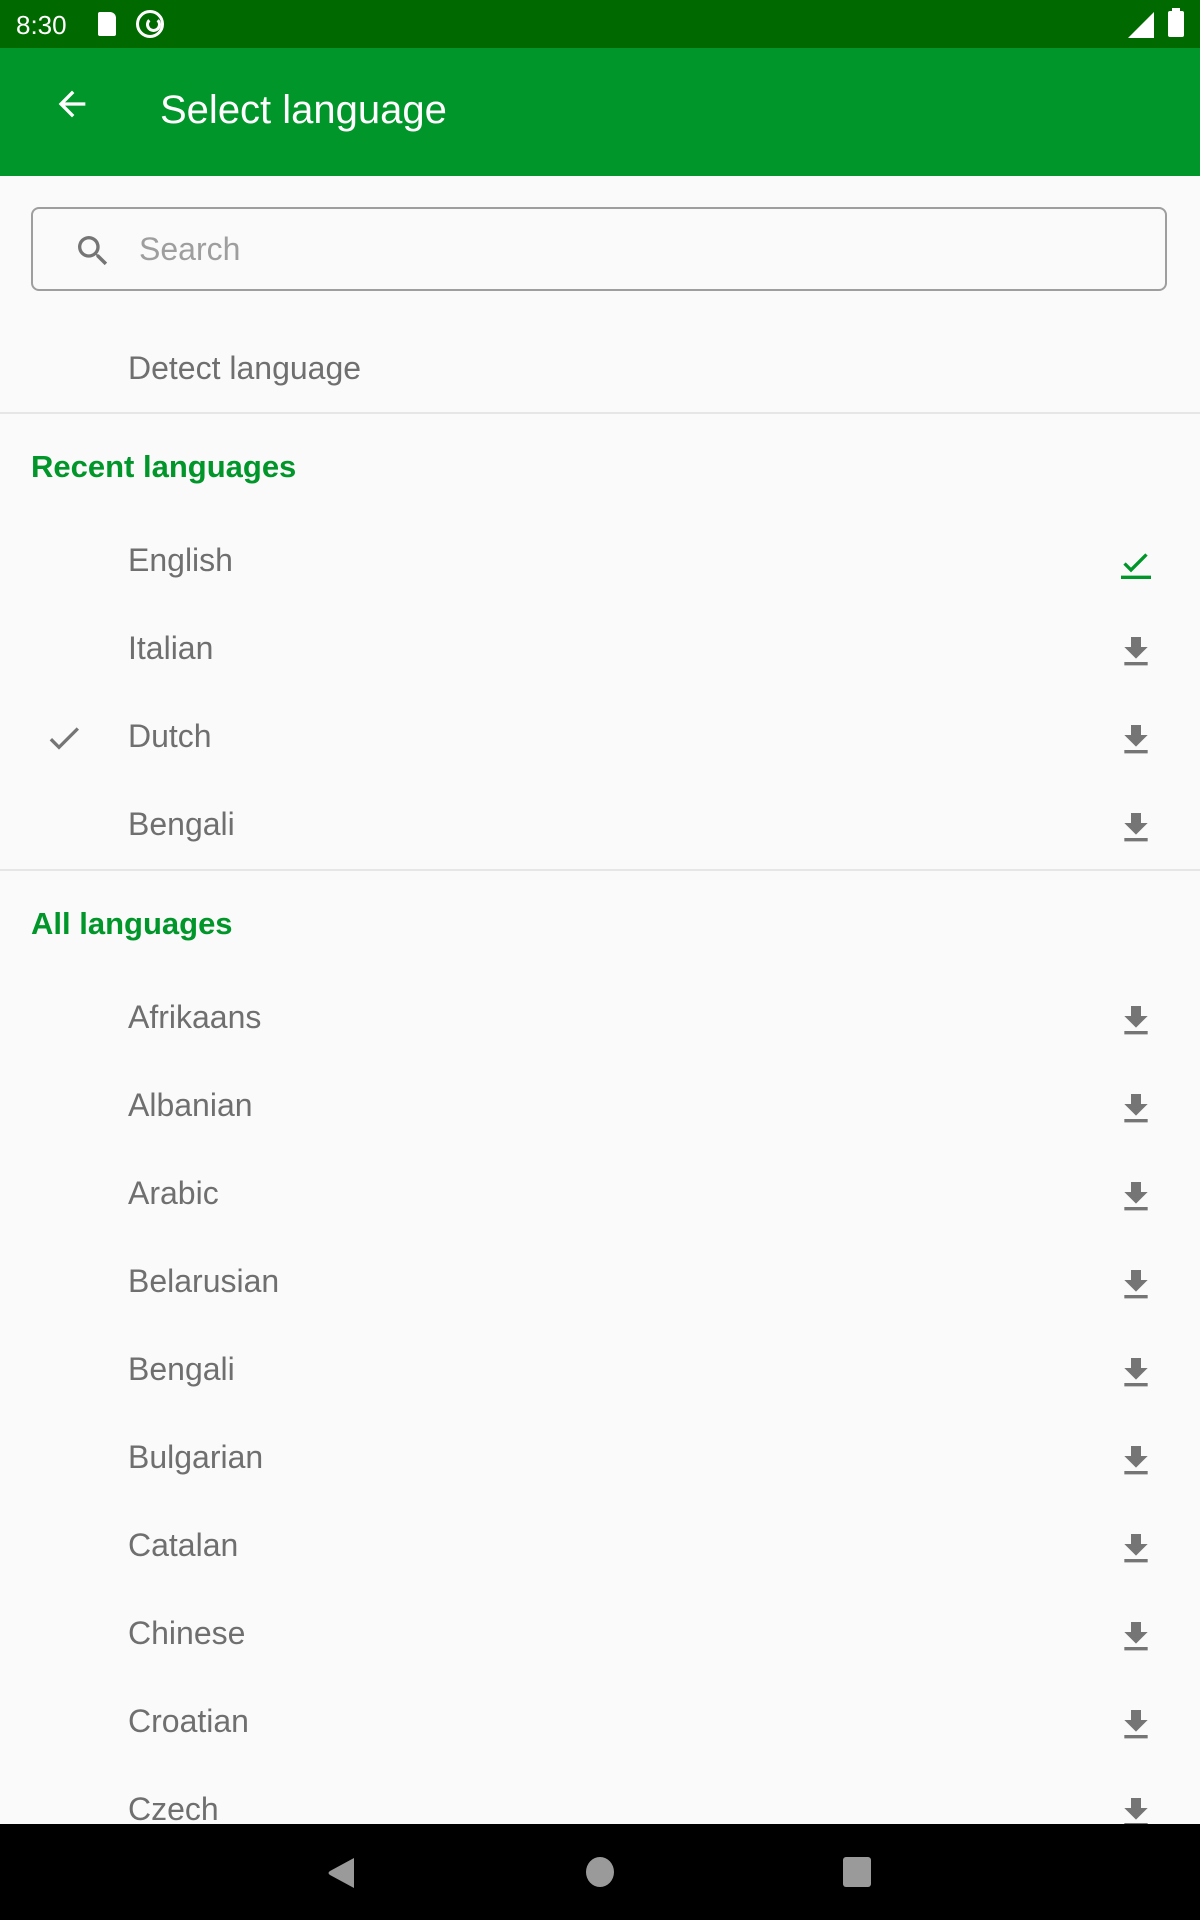  What do you see at coordinates (132, 923) in the screenshot?
I see `all-languages-header: All languages` at bounding box center [132, 923].